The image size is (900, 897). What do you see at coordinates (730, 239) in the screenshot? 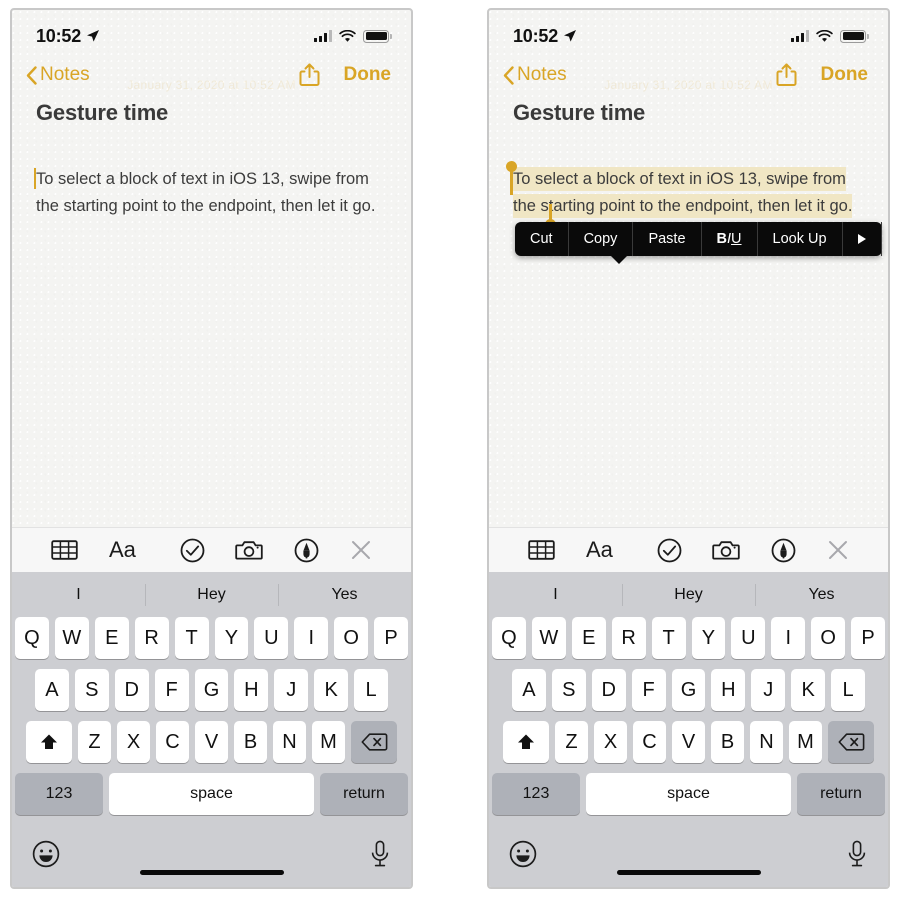
I see `edit-menu-format: BIU` at bounding box center [730, 239].